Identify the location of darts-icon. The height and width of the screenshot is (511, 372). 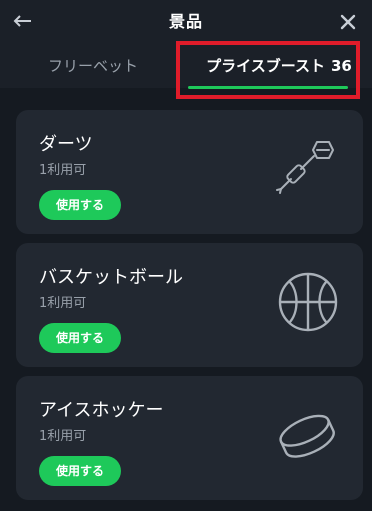
(305, 167).